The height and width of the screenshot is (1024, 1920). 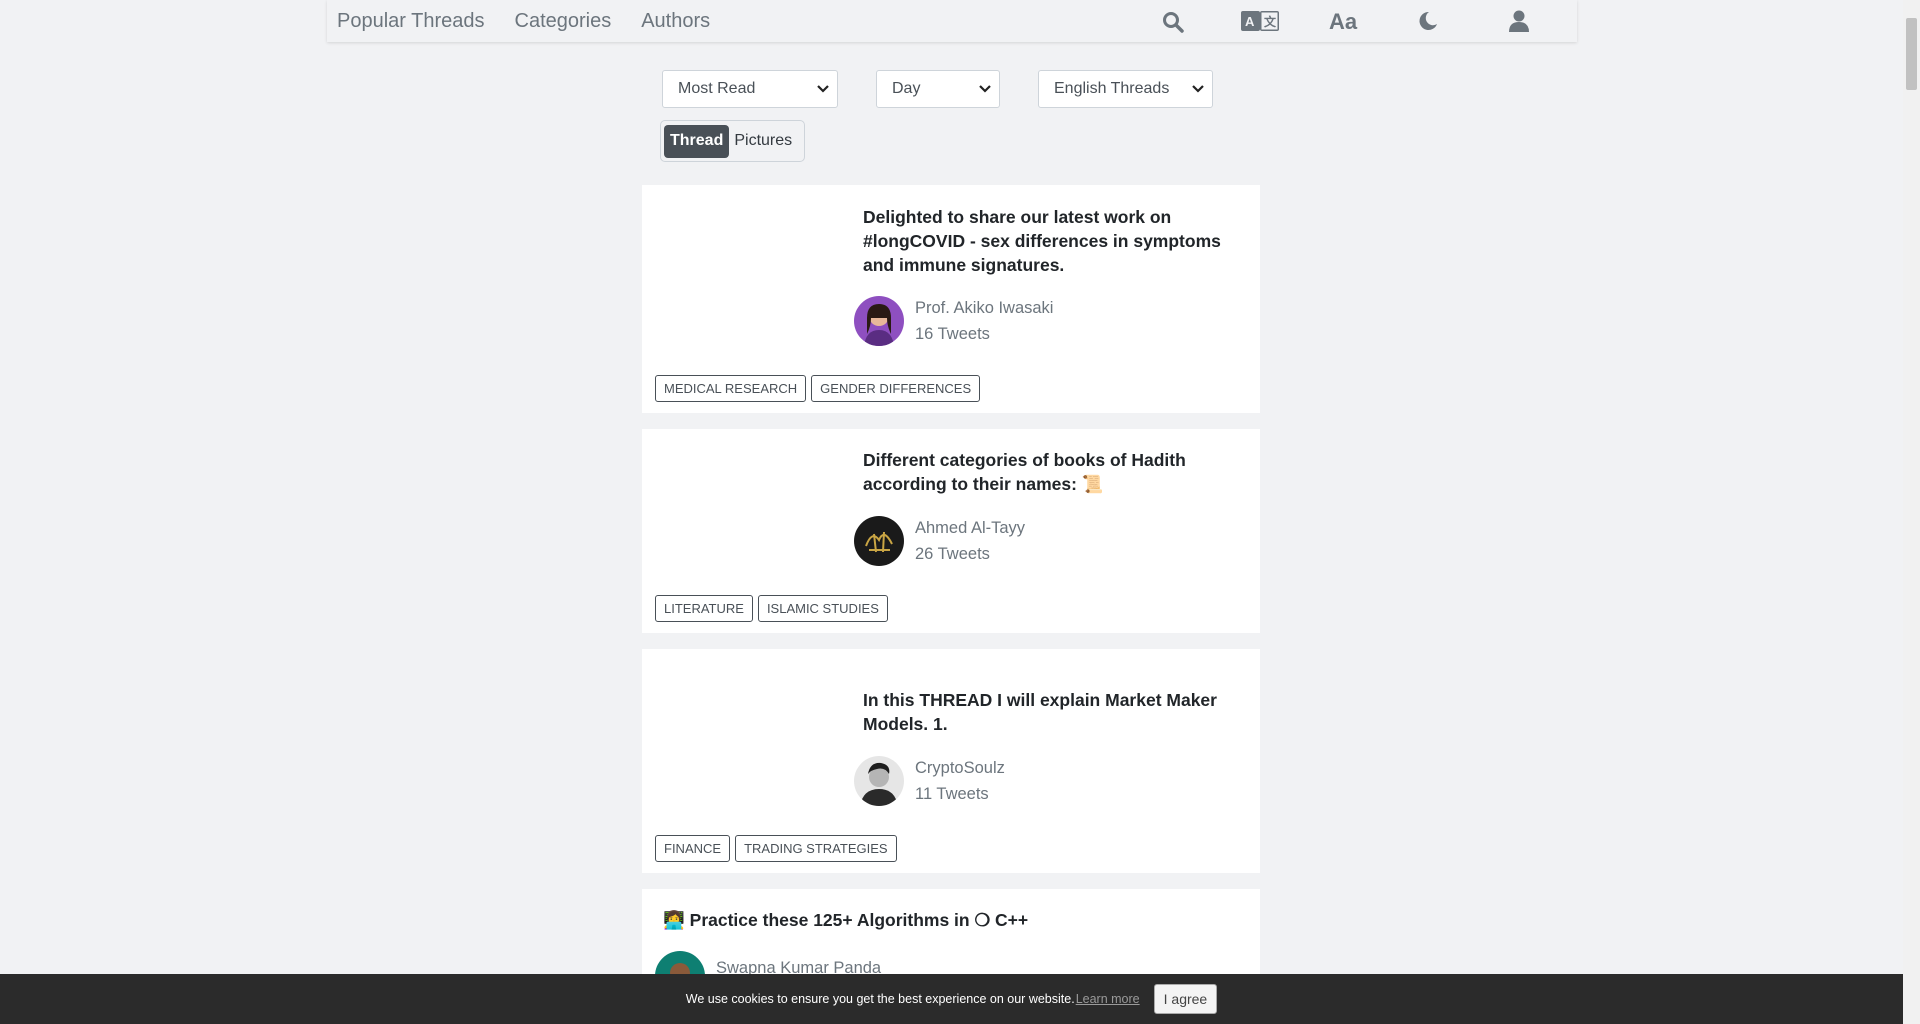 What do you see at coordinates (952, 794) in the screenshot?
I see `tweet-count: 11 Tweets` at bounding box center [952, 794].